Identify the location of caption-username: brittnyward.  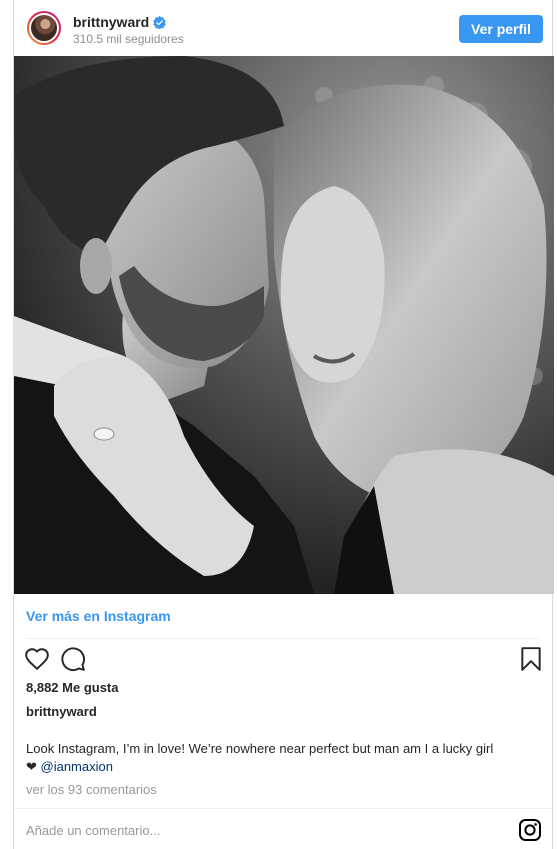
(61, 711).